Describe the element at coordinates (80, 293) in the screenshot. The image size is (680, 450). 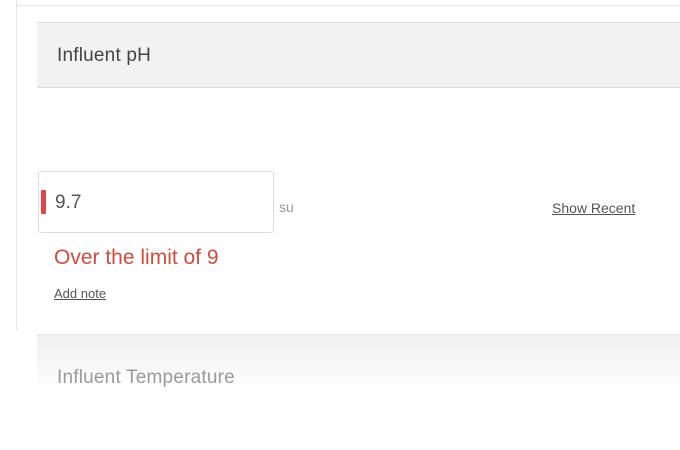
I see `add-note-link: Add note` at that location.